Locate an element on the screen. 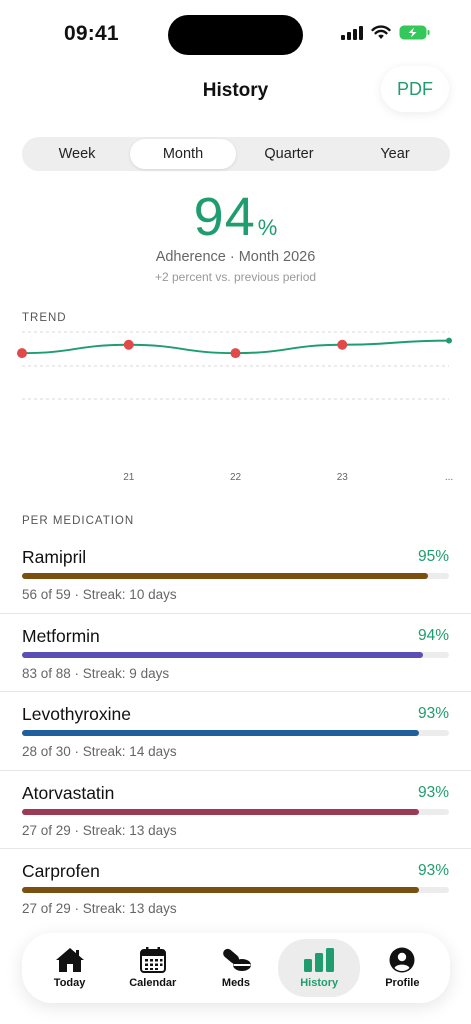 This screenshot has width=471, height=1024. adherence-unit: % is located at coordinates (267, 227).